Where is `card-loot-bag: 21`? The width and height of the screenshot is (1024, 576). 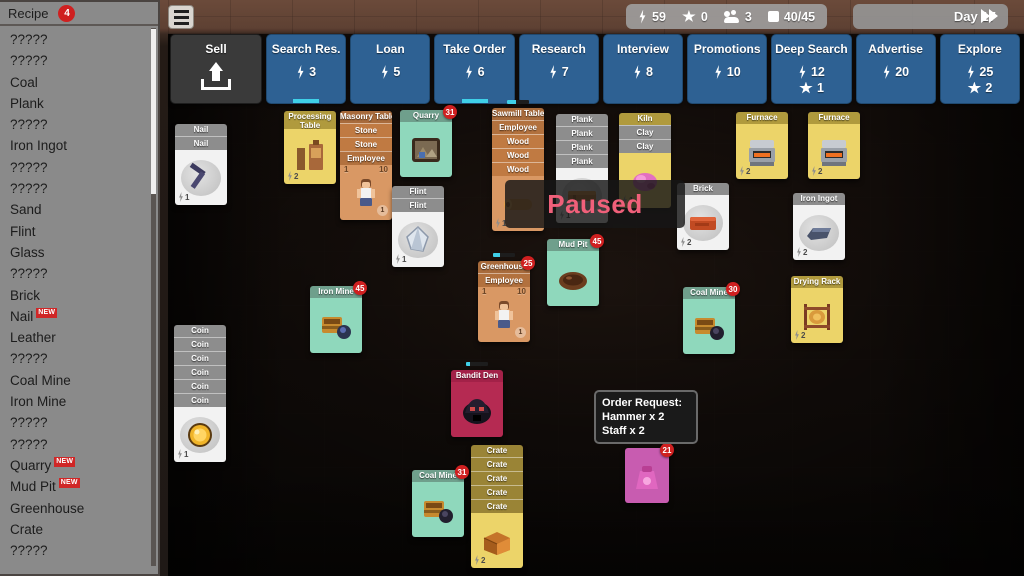 card-loot-bag: 21 is located at coordinates (649, 473).